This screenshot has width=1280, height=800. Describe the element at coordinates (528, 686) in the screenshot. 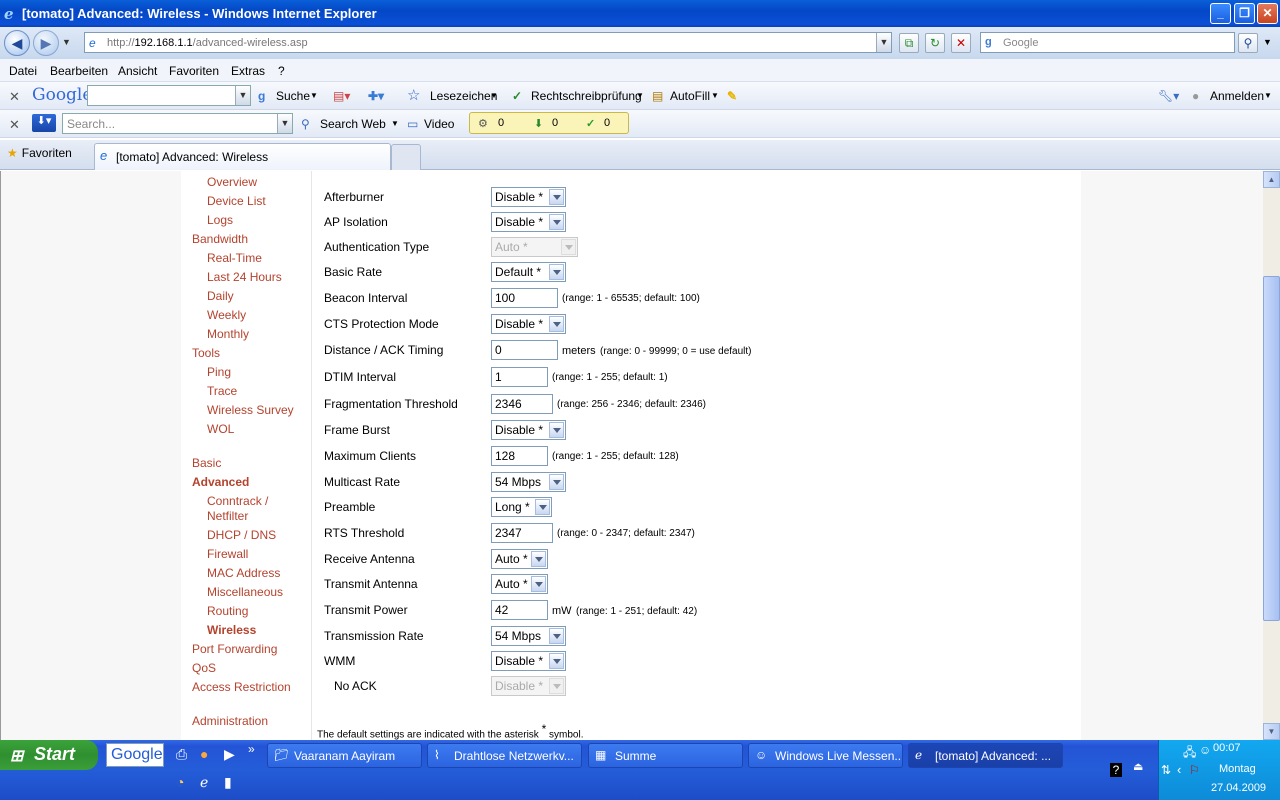

I see `no-ack-select: Disable *` at that location.